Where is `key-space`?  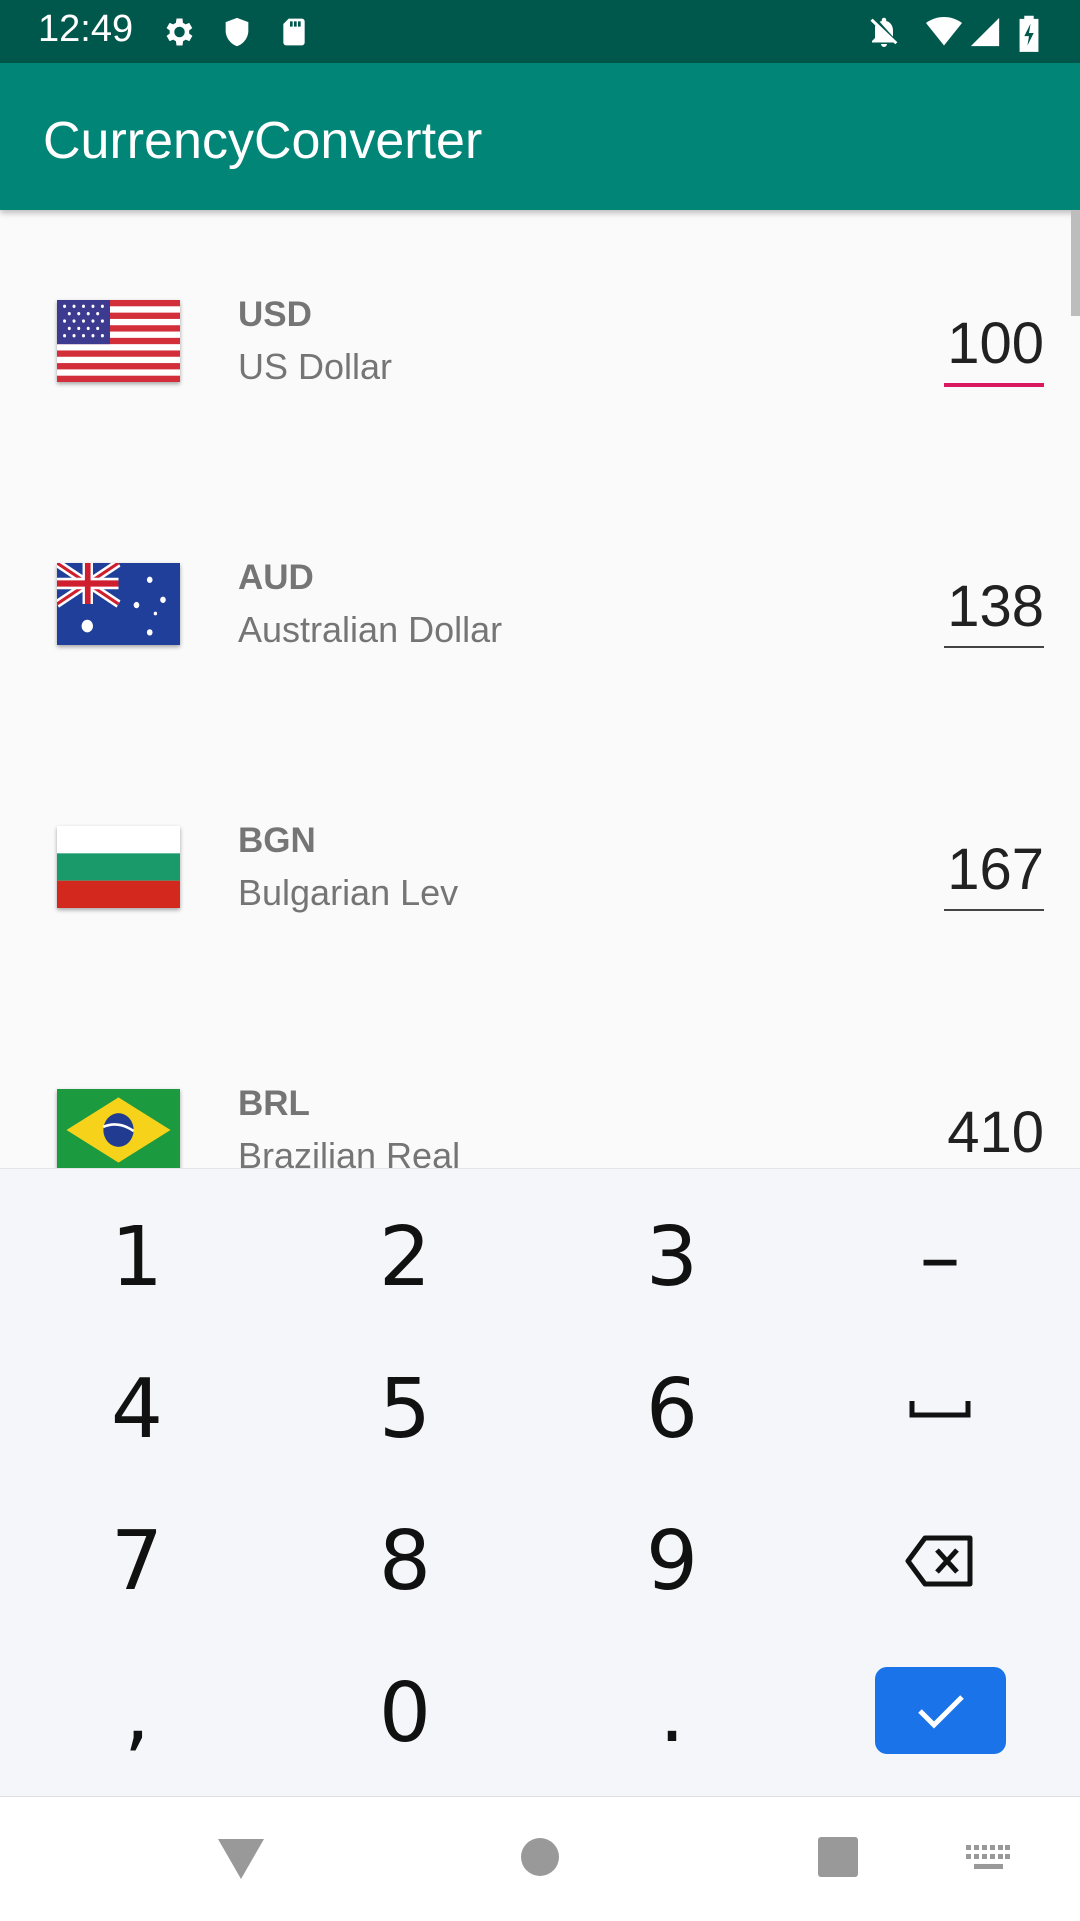 key-space is located at coordinates (940, 1409).